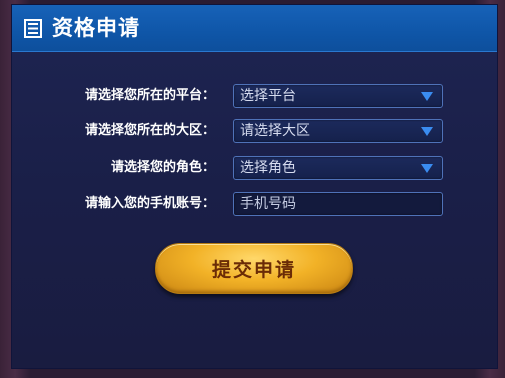 This screenshot has height=378, width=505. What do you see at coordinates (275, 131) in the screenshot?
I see `region-select-value: 请选择大区` at bounding box center [275, 131].